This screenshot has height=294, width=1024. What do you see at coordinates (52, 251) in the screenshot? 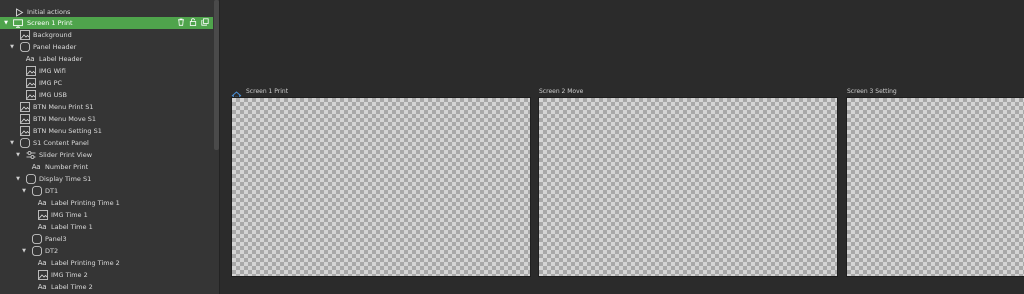
I see `tree-item-label: DT2` at bounding box center [52, 251].